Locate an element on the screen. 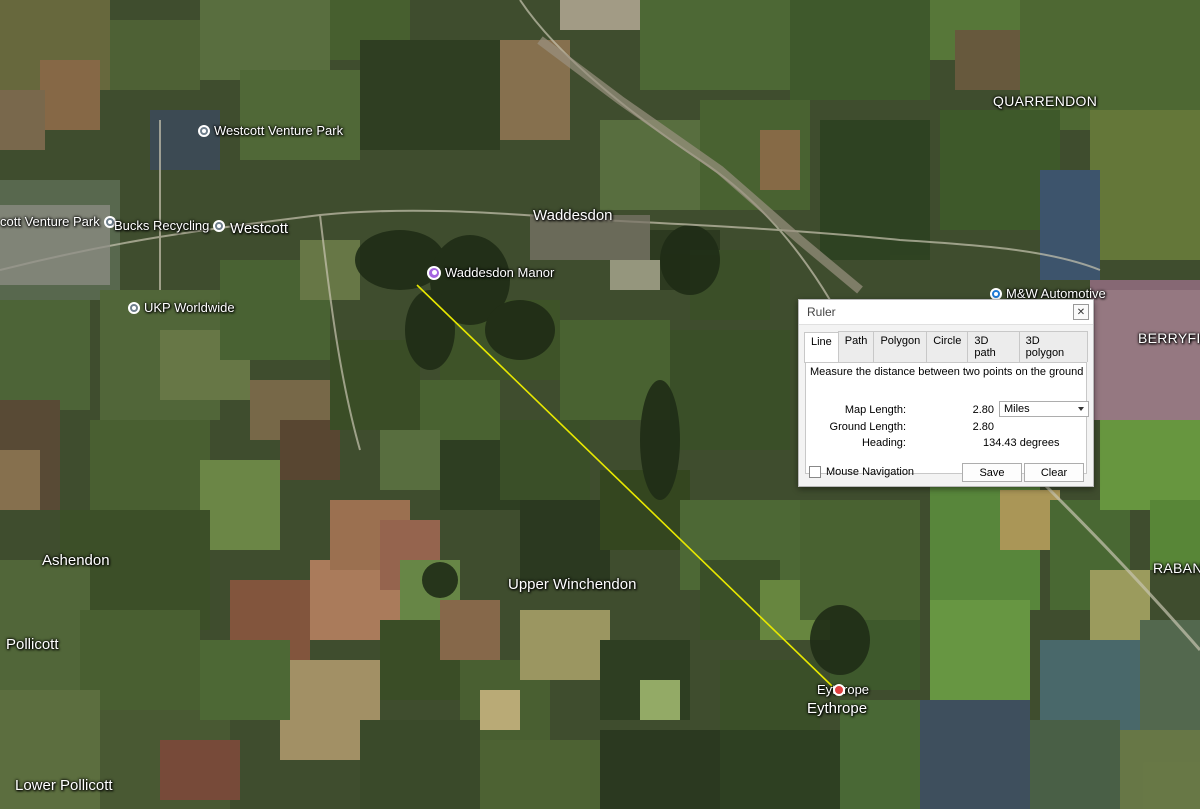  mouse-navigation-checkbox: Mouse Navigation is located at coordinates (861, 472).